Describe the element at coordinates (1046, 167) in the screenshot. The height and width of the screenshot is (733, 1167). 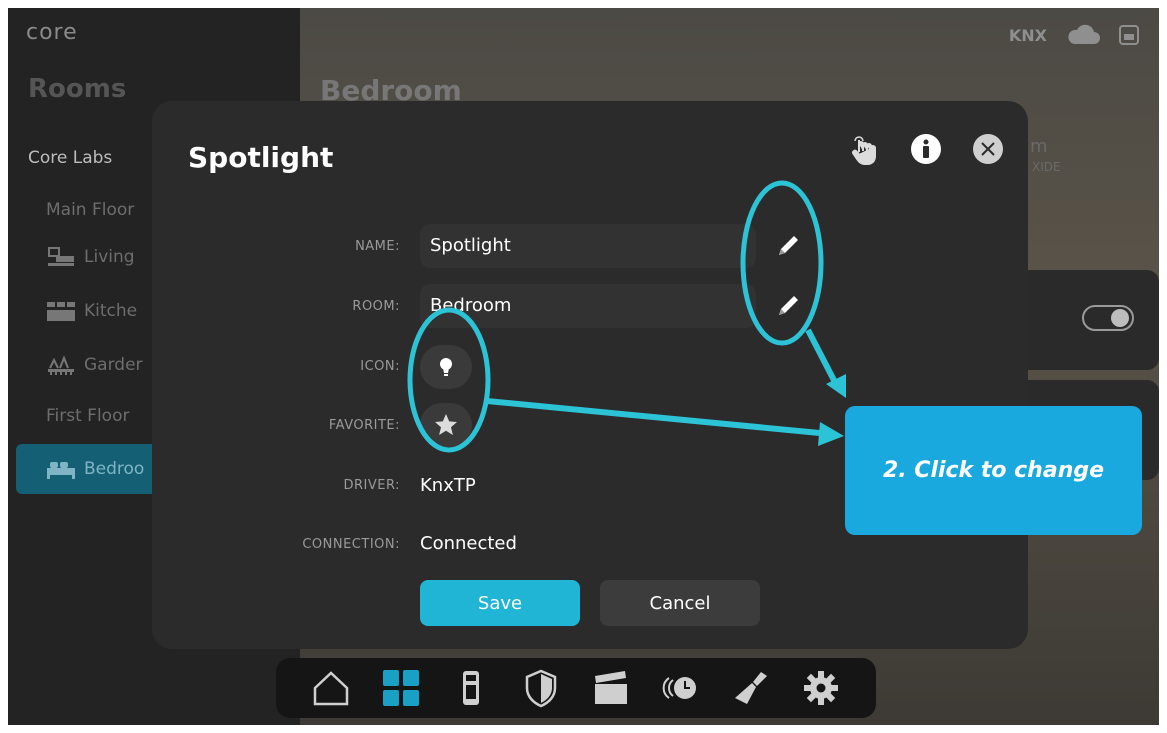
I see `partial-sublabel: XIDE` at that location.